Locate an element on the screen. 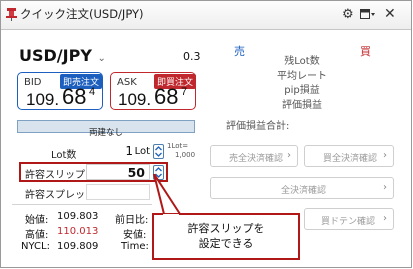 Image resolution: width=413 pixels, height=269 pixels. open-label: 始値: is located at coordinates (37, 220).